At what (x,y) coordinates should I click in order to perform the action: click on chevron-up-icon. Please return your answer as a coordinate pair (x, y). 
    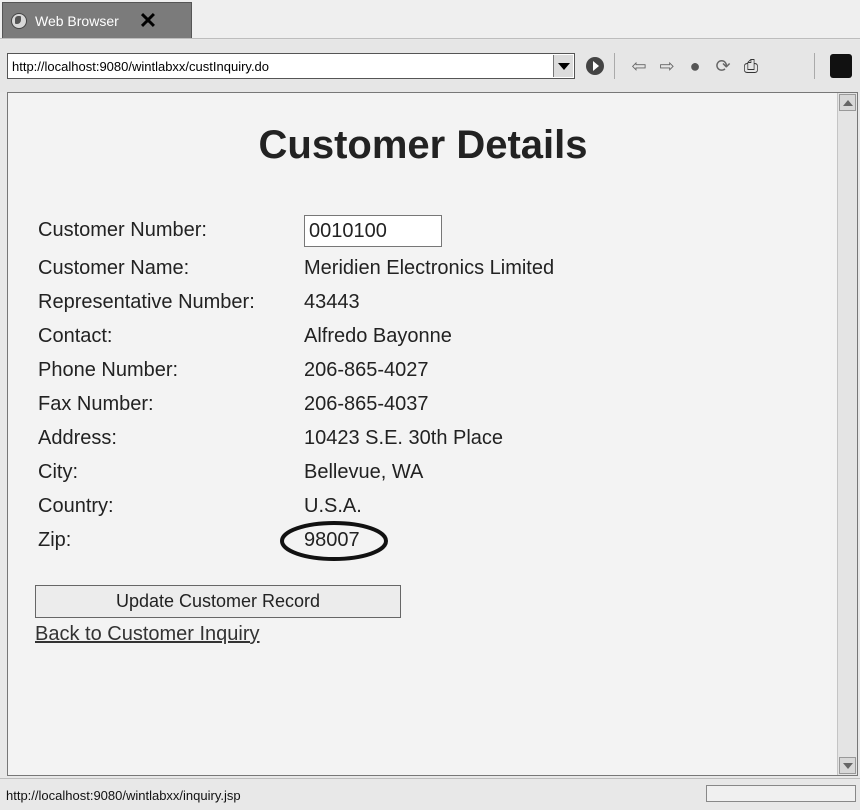
    Looking at the image, I should click on (847, 102).